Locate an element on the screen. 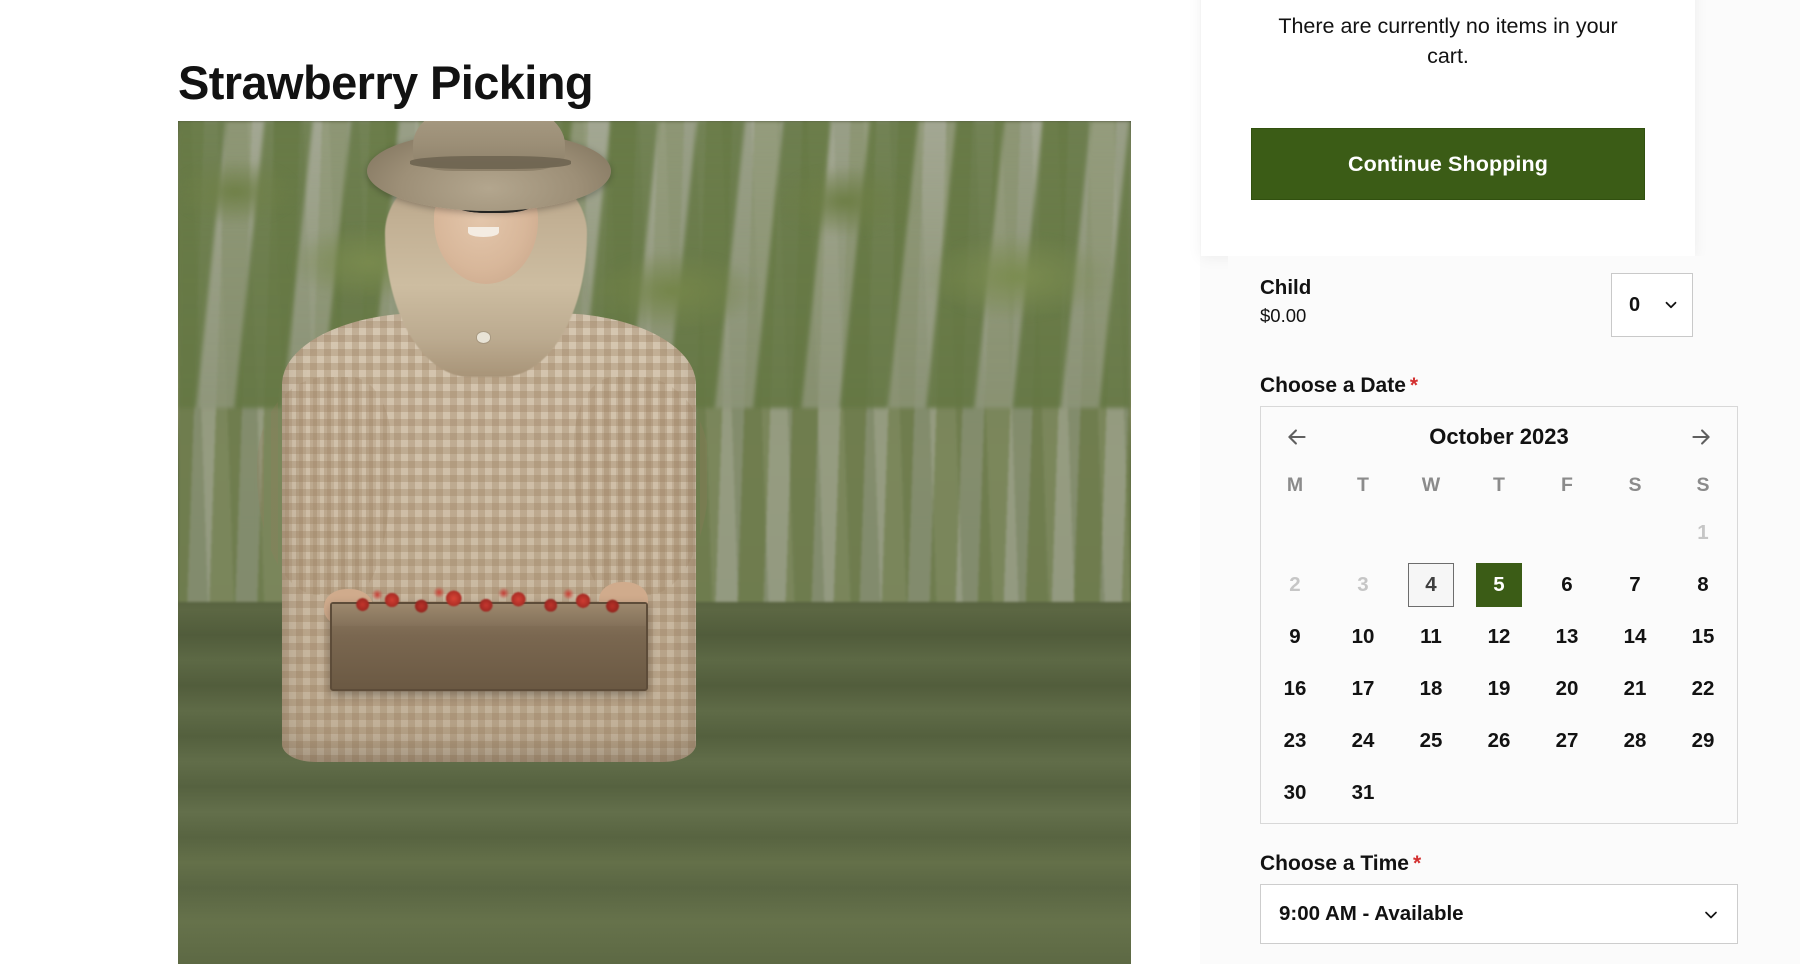 The height and width of the screenshot is (964, 1800). calendar-day-label: 17 is located at coordinates (1363, 688).